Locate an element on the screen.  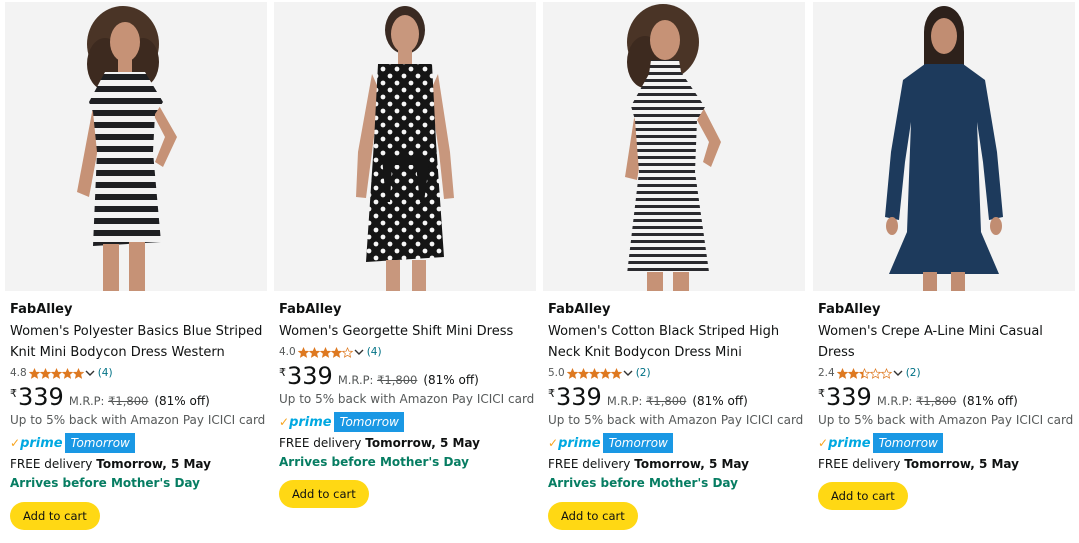
navy-dress-image is located at coordinates (944, 146).